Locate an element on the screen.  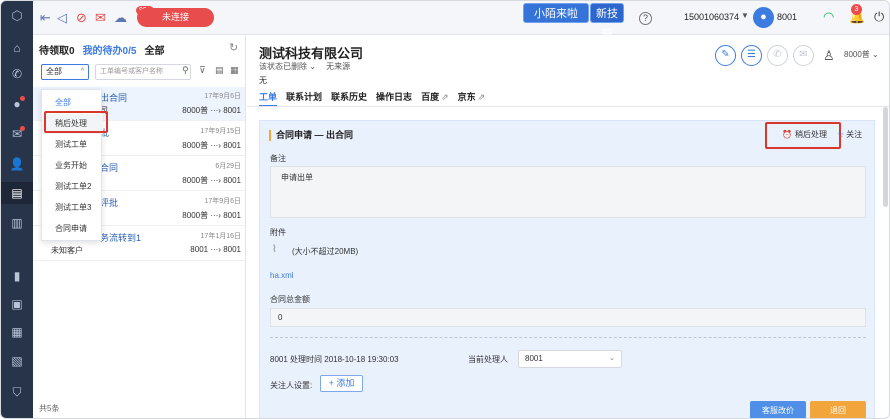
tab-contact-history: 联系历史 is located at coordinates (349, 98).